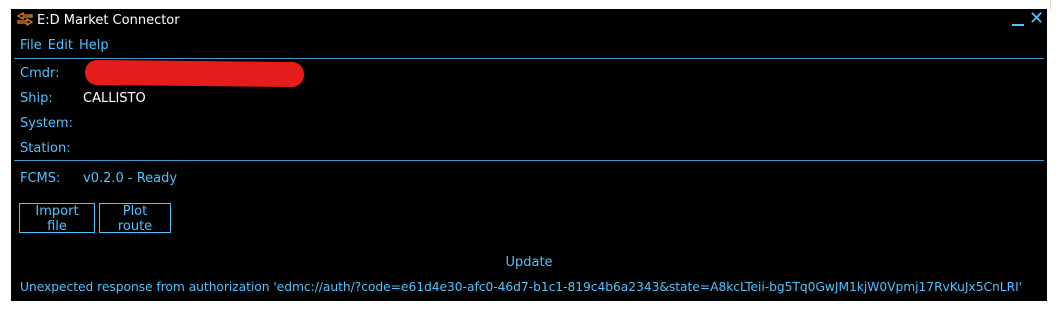 The width and height of the screenshot is (1062, 310). What do you see at coordinates (135, 218) in the screenshot?
I see `plot-route-button: Plot route` at bounding box center [135, 218].